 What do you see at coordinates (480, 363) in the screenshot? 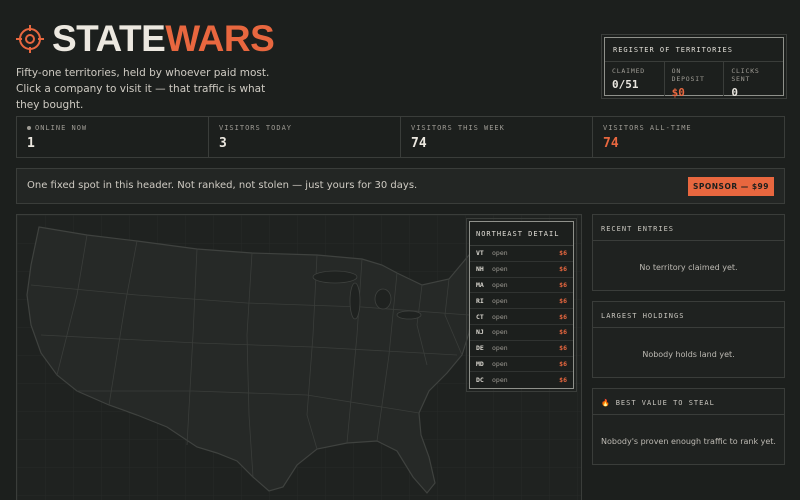
I see `state-code: MD` at bounding box center [480, 363].